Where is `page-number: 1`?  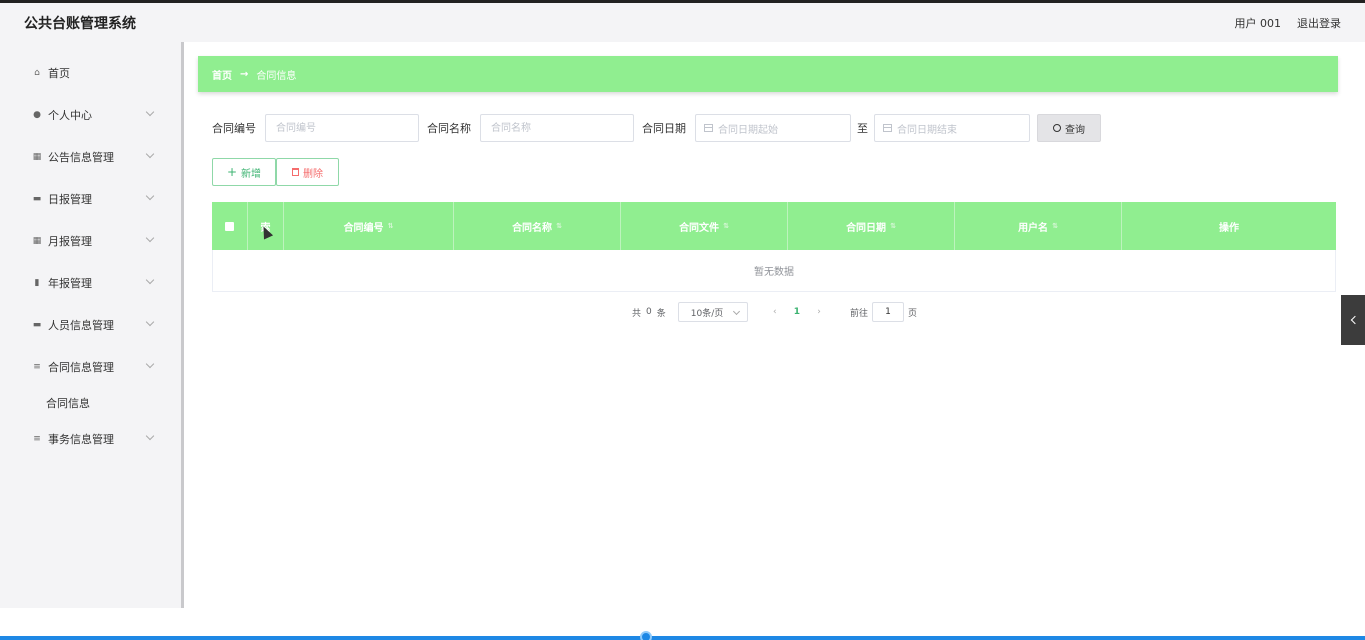
page-number: 1 is located at coordinates (797, 312).